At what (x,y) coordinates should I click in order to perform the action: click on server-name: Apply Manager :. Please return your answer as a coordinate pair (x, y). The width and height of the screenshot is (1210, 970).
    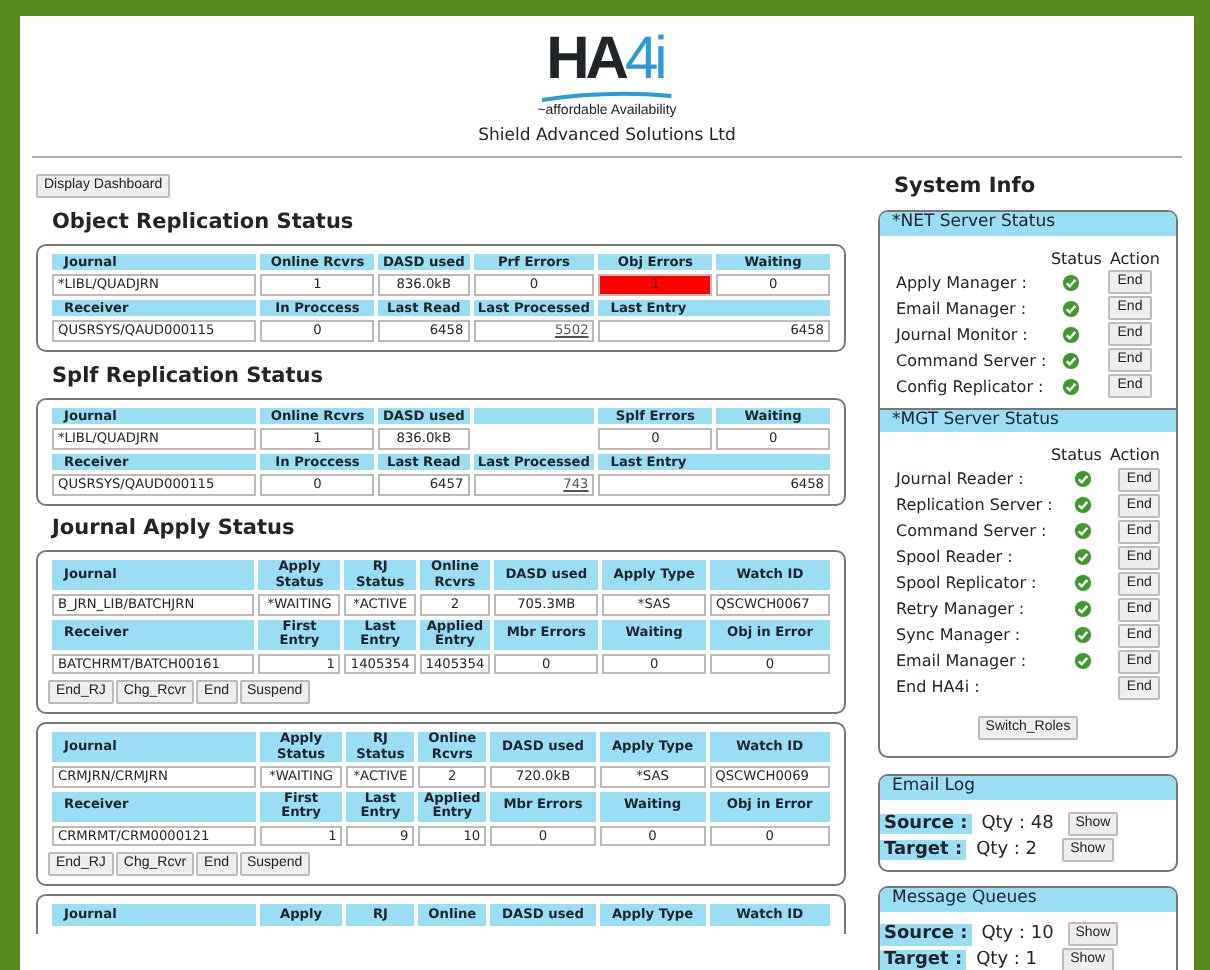
    Looking at the image, I should click on (962, 282).